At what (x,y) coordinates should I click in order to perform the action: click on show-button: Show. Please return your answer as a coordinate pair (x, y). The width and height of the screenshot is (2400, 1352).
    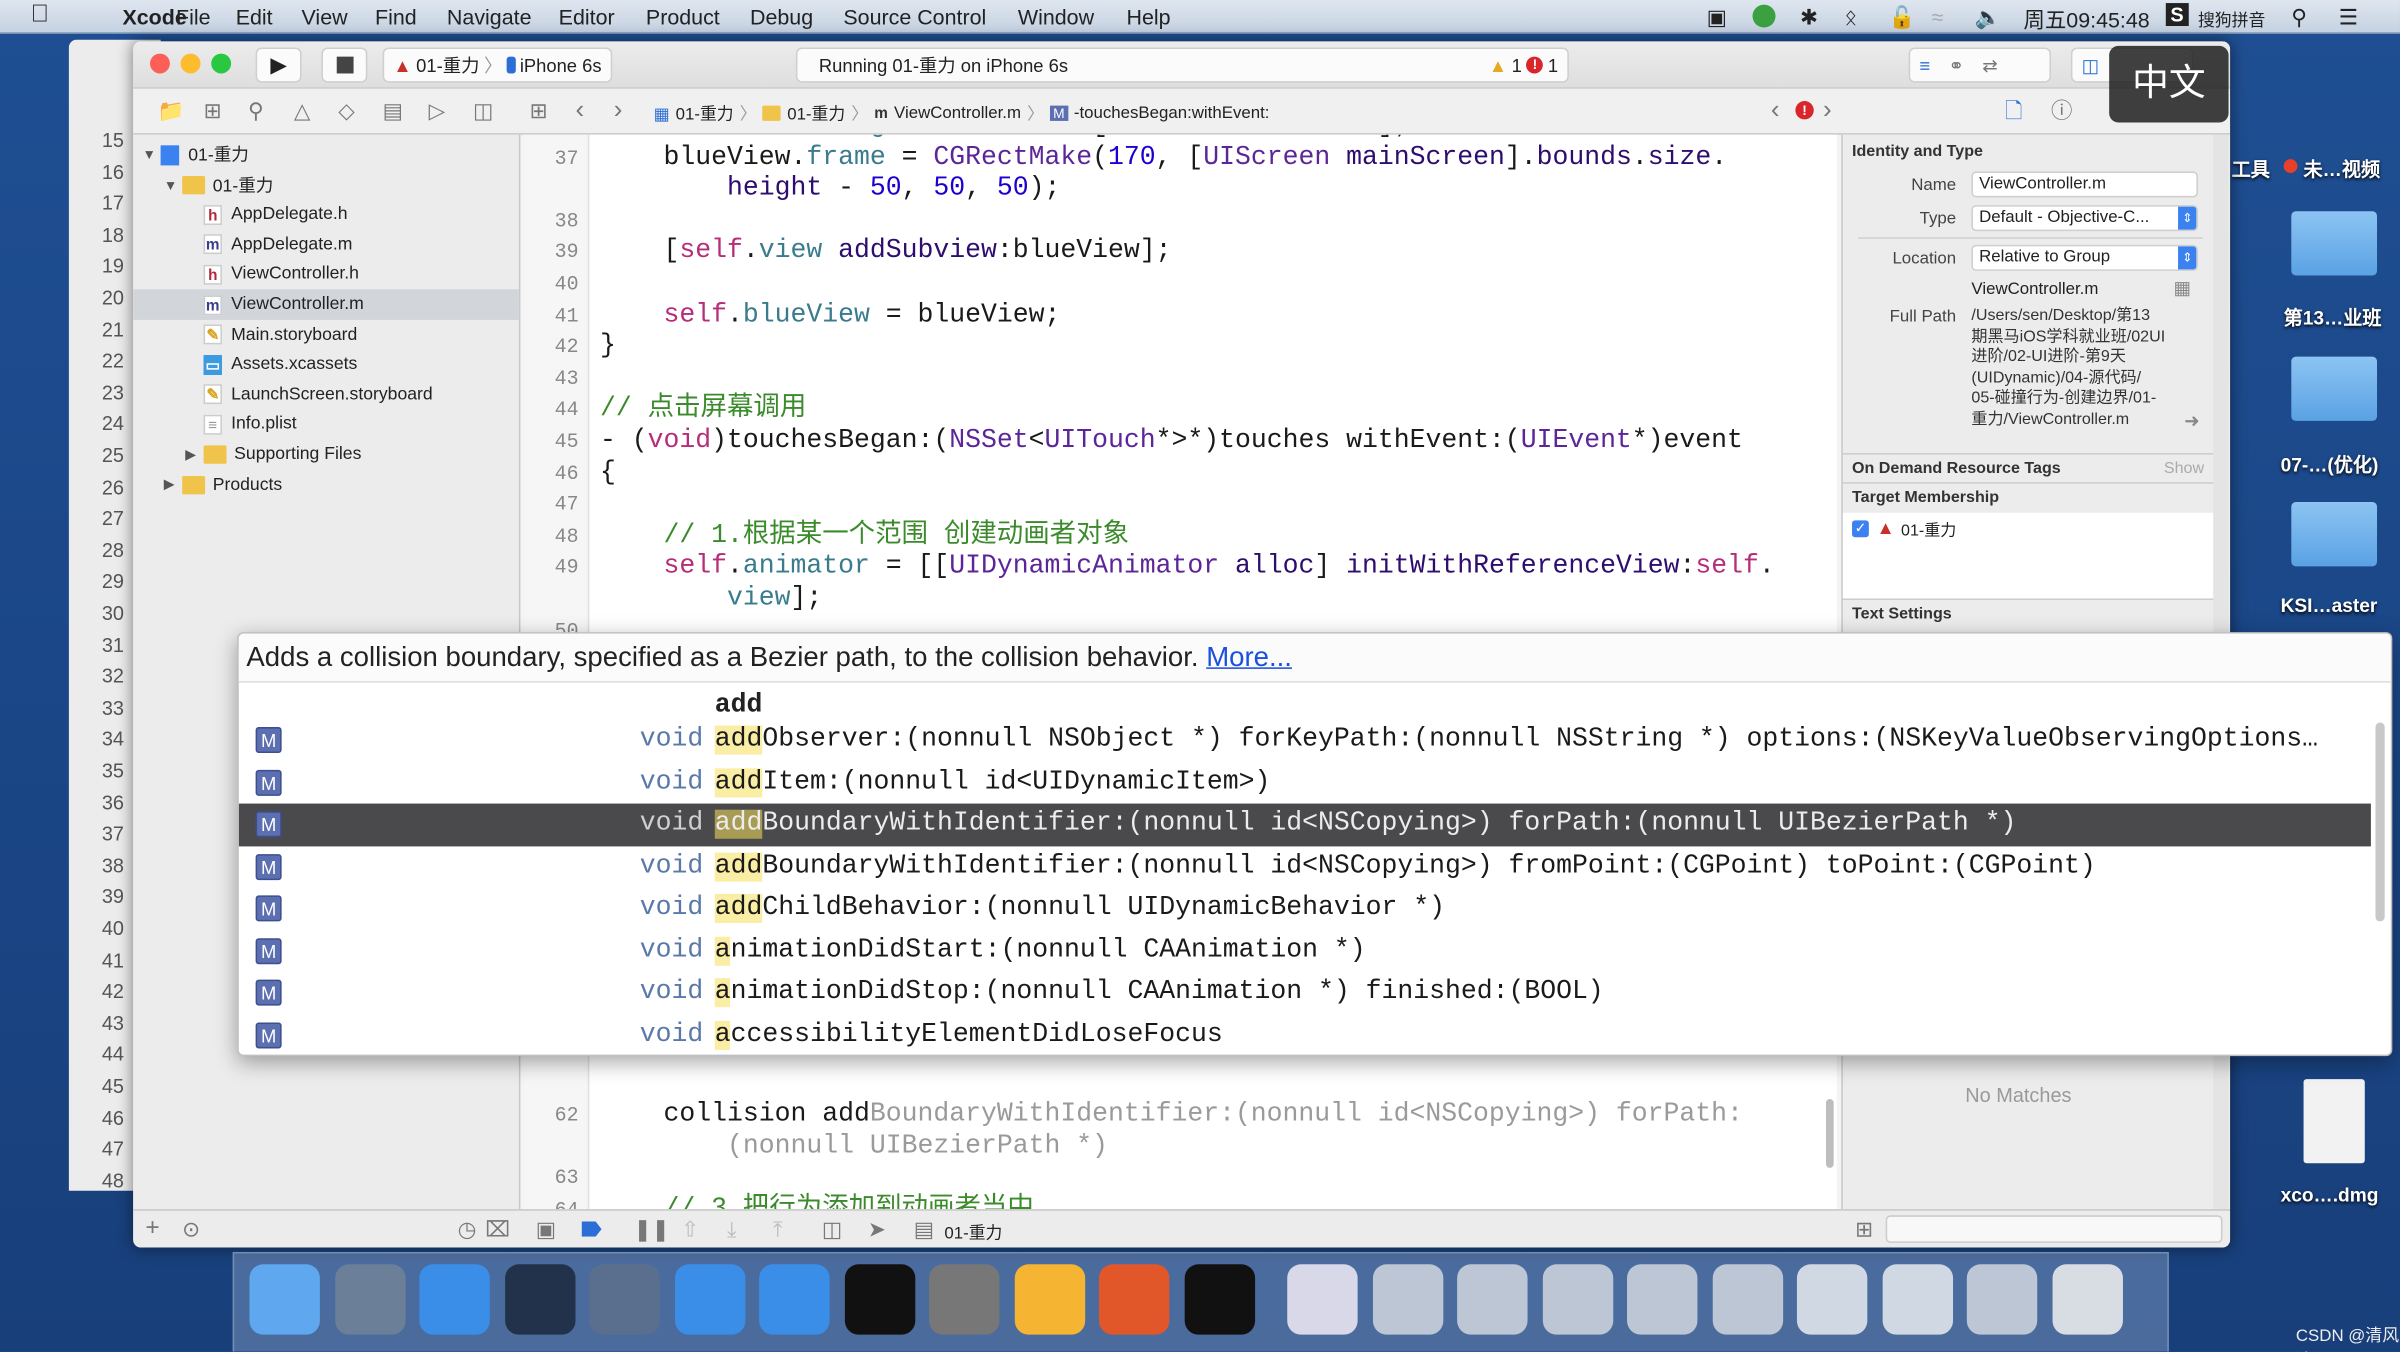
    Looking at the image, I should click on (2184, 469).